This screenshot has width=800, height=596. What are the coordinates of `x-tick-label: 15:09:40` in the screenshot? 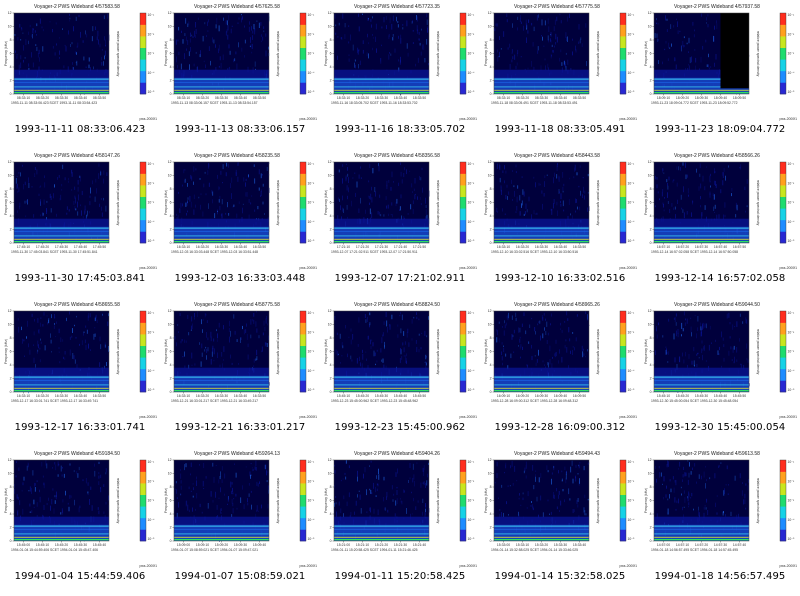 It's located at (259, 545).